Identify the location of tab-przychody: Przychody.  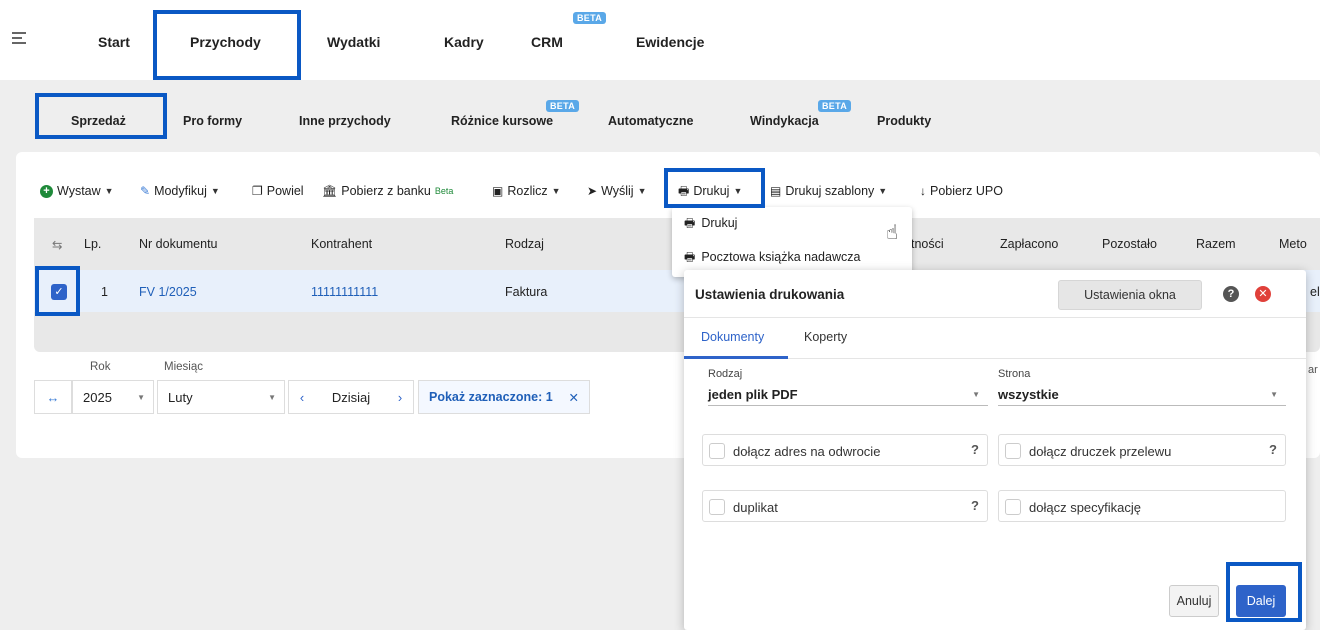
(225, 42).